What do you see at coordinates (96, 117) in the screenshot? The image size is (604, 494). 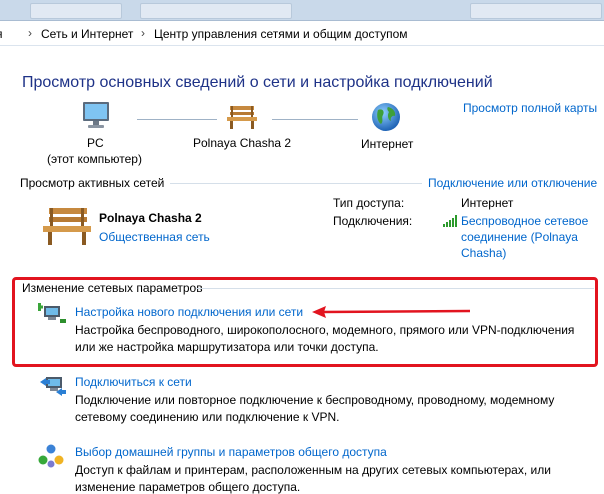 I see `computer-icon` at bounding box center [96, 117].